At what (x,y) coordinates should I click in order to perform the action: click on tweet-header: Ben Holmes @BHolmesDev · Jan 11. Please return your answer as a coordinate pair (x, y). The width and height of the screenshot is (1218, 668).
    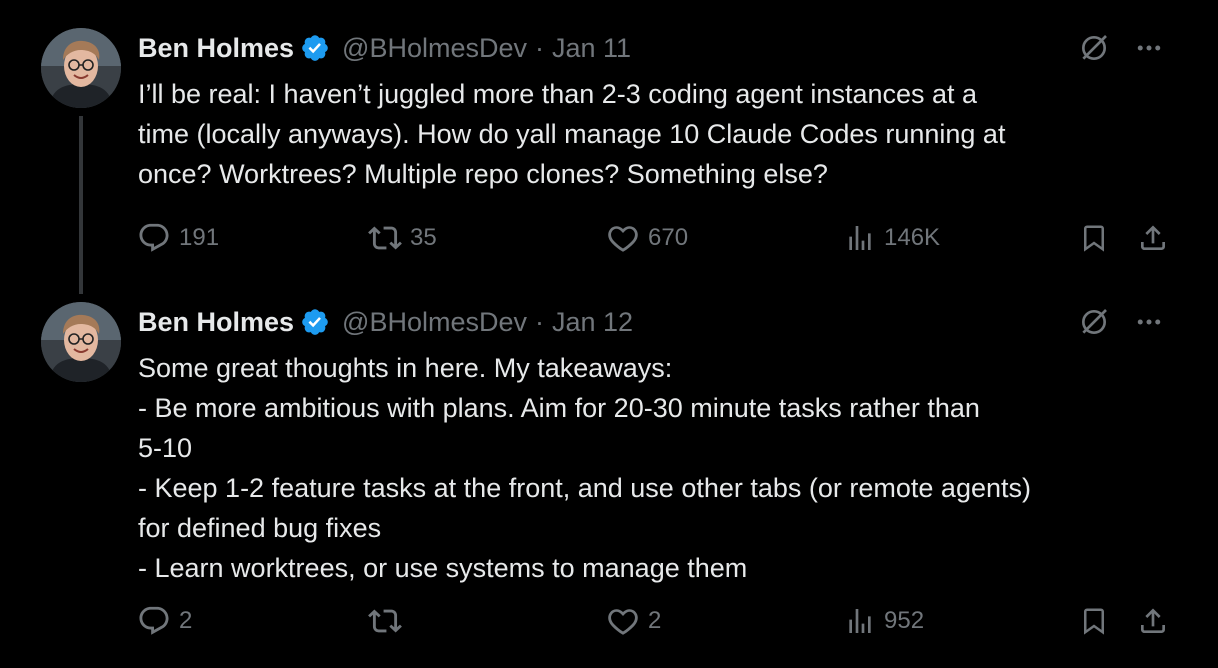
    Looking at the image, I should click on (384, 48).